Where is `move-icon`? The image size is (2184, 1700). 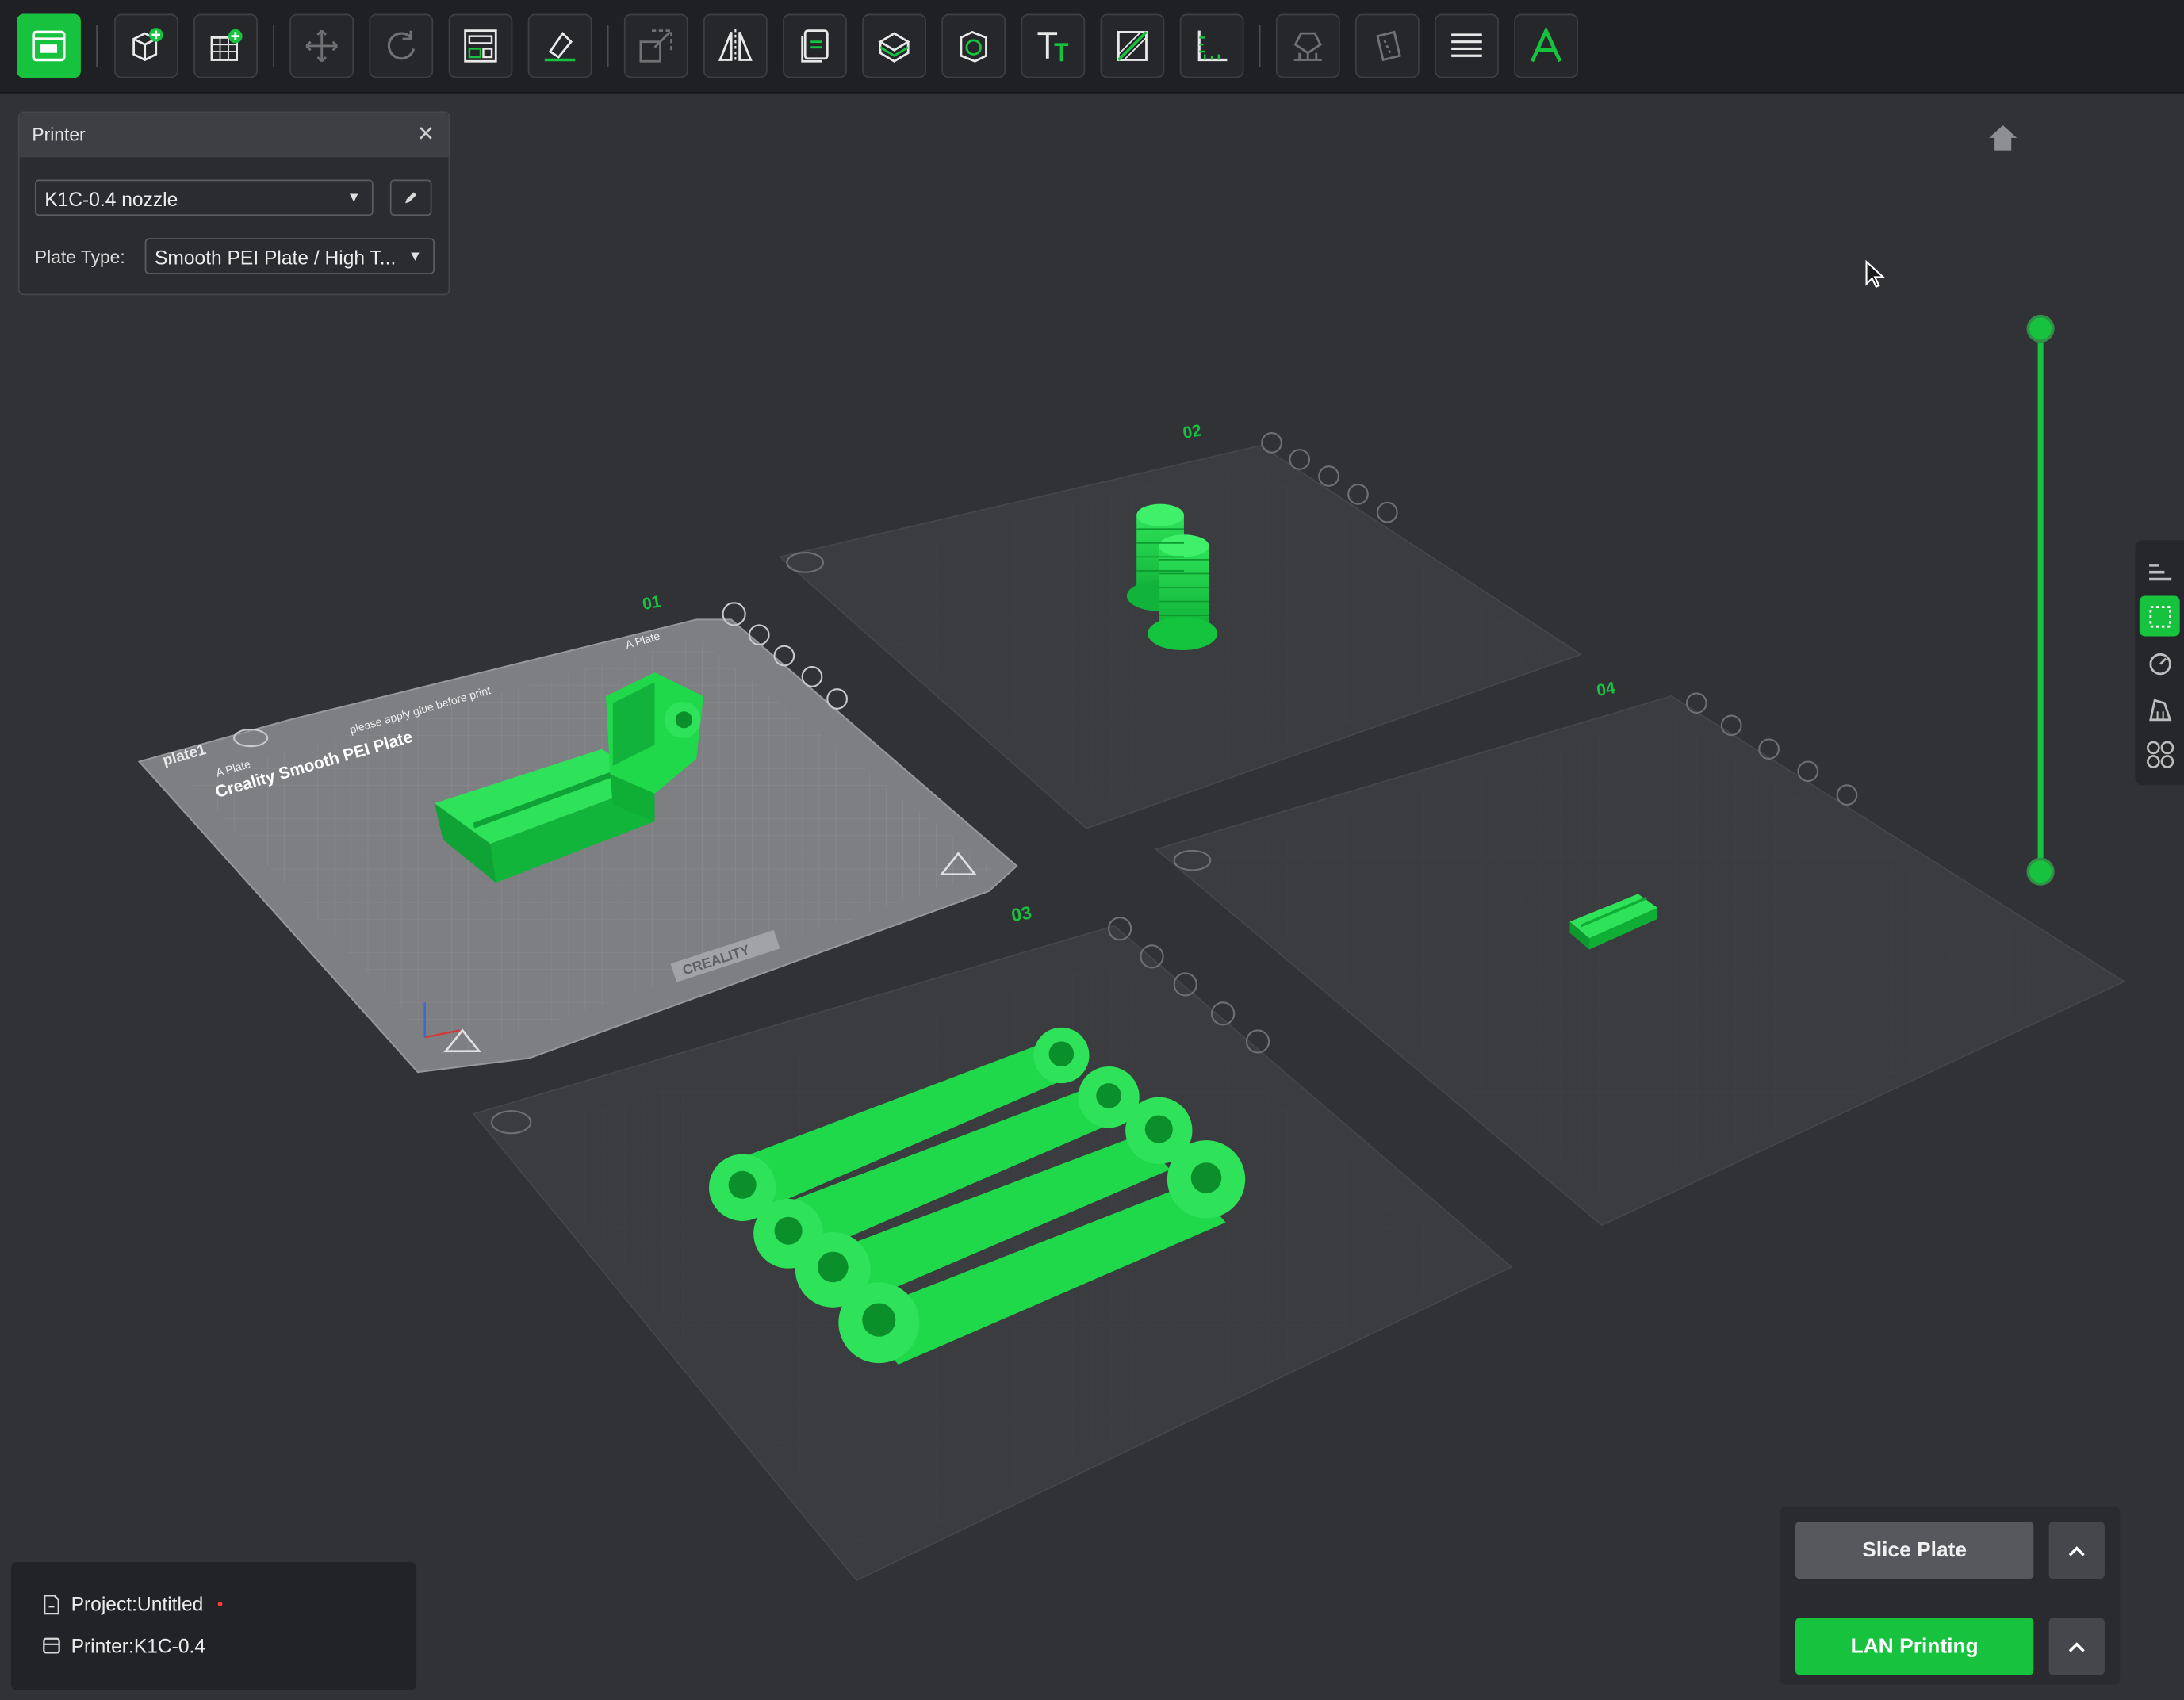
move-icon is located at coordinates (321, 45).